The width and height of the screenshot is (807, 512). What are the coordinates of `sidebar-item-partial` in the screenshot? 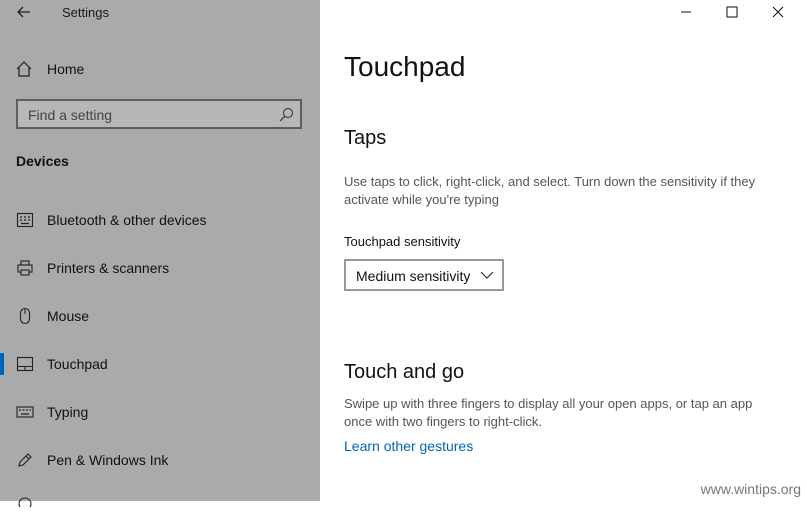 It's located at (25, 502).